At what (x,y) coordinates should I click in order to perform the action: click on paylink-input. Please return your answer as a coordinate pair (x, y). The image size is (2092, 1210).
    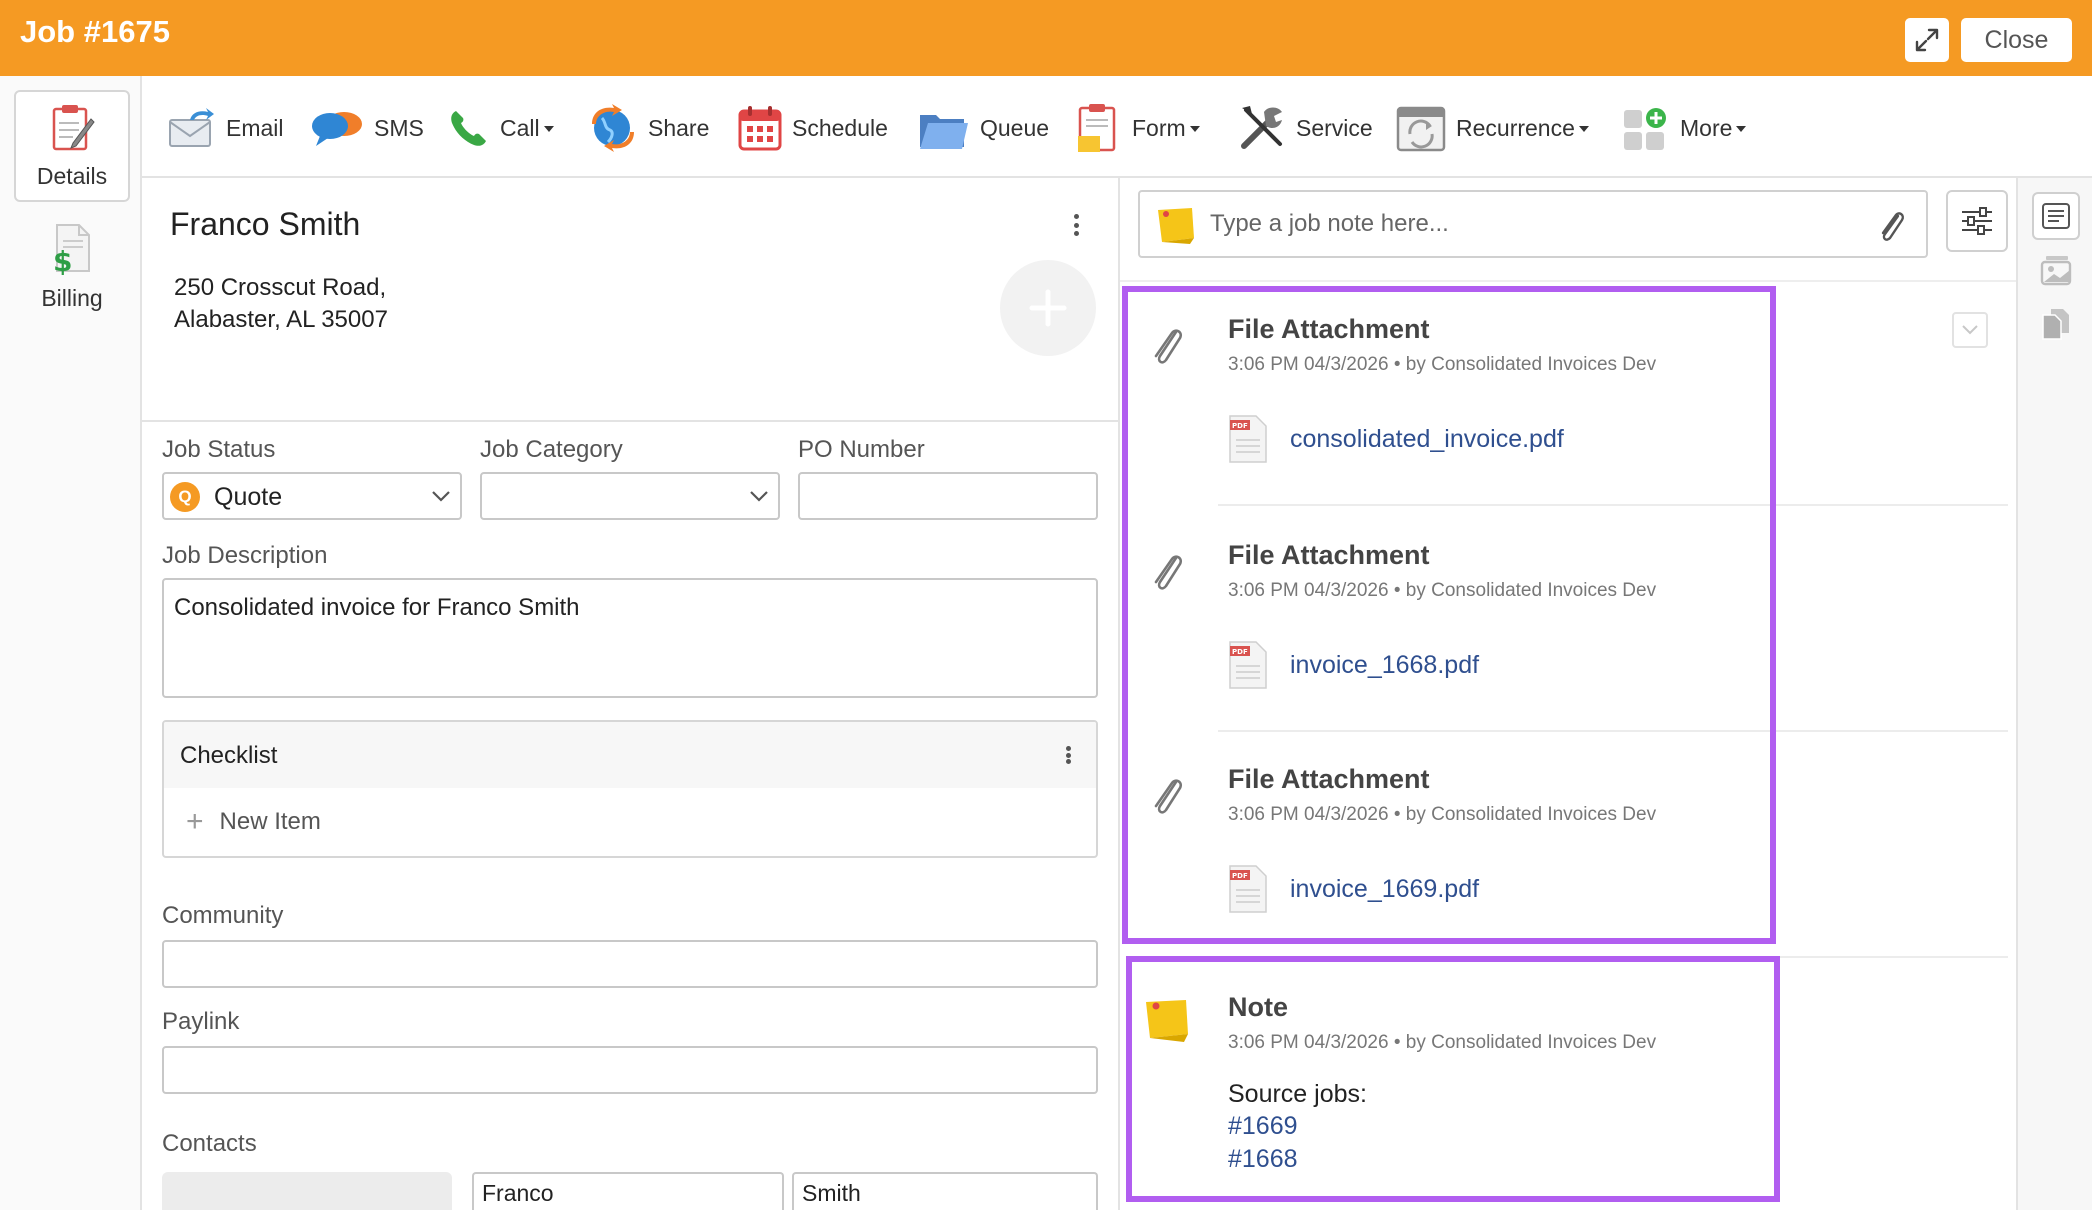
    Looking at the image, I should click on (630, 1070).